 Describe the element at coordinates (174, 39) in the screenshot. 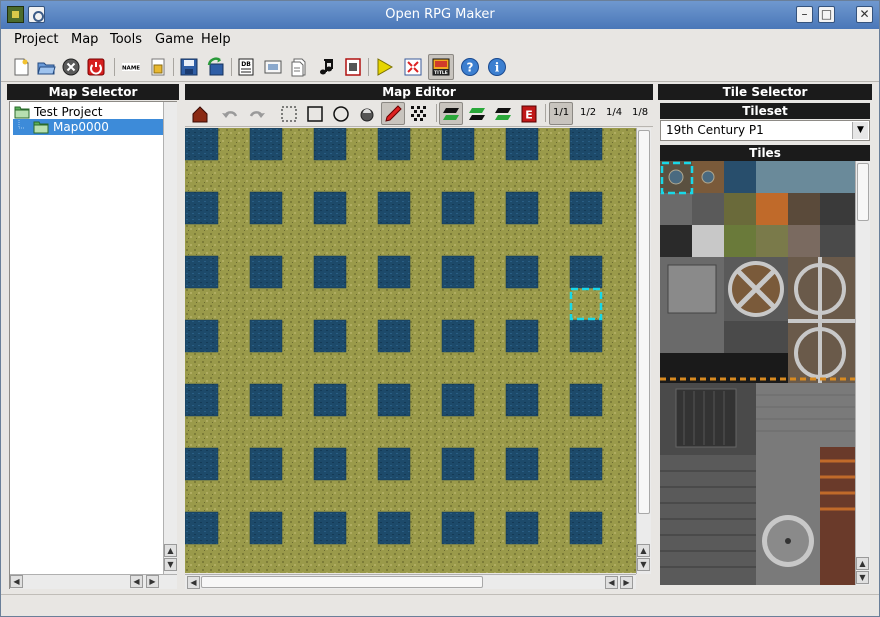

I see `menu-game: Game` at that location.